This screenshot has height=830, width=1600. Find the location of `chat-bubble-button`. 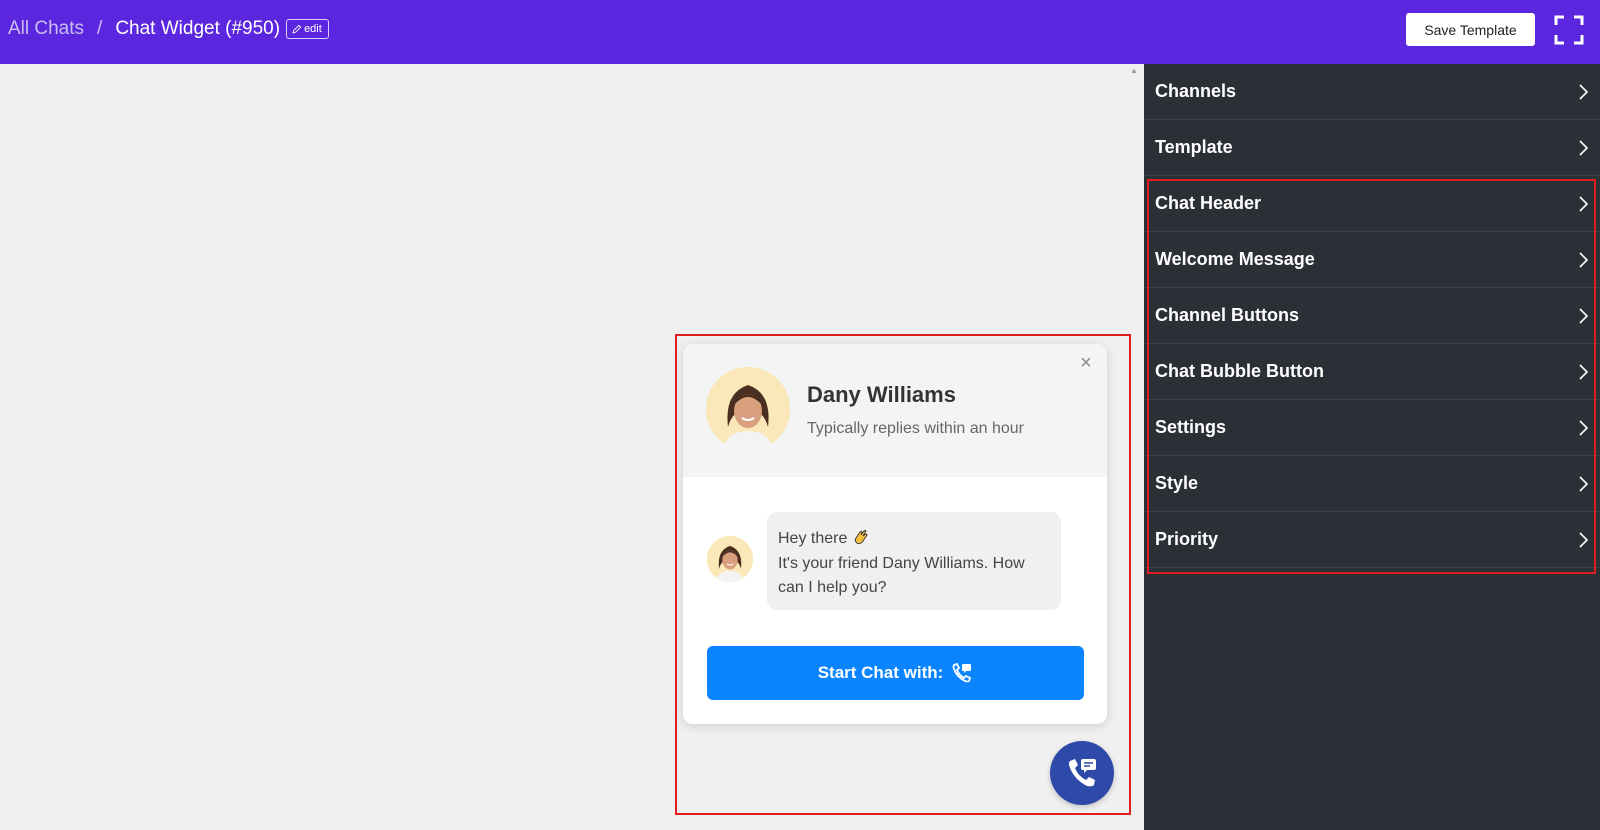

chat-bubble-button is located at coordinates (1082, 773).